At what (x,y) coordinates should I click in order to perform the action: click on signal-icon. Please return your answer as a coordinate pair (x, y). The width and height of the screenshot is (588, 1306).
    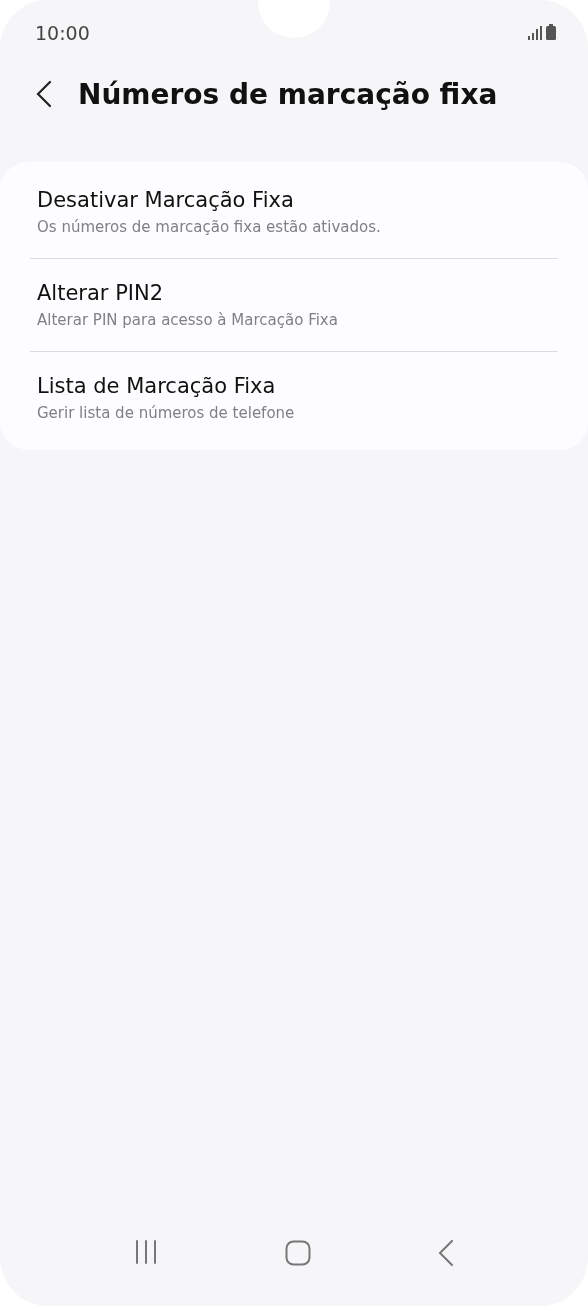
    Looking at the image, I should click on (535, 33).